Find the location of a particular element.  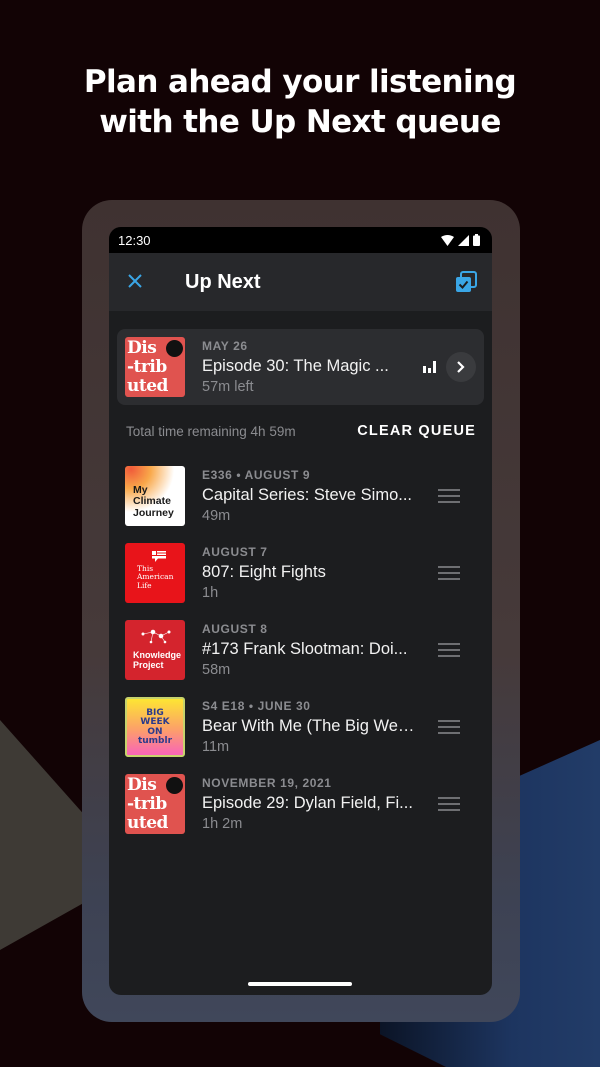

equalizer-bars-icon is located at coordinates (429, 367).